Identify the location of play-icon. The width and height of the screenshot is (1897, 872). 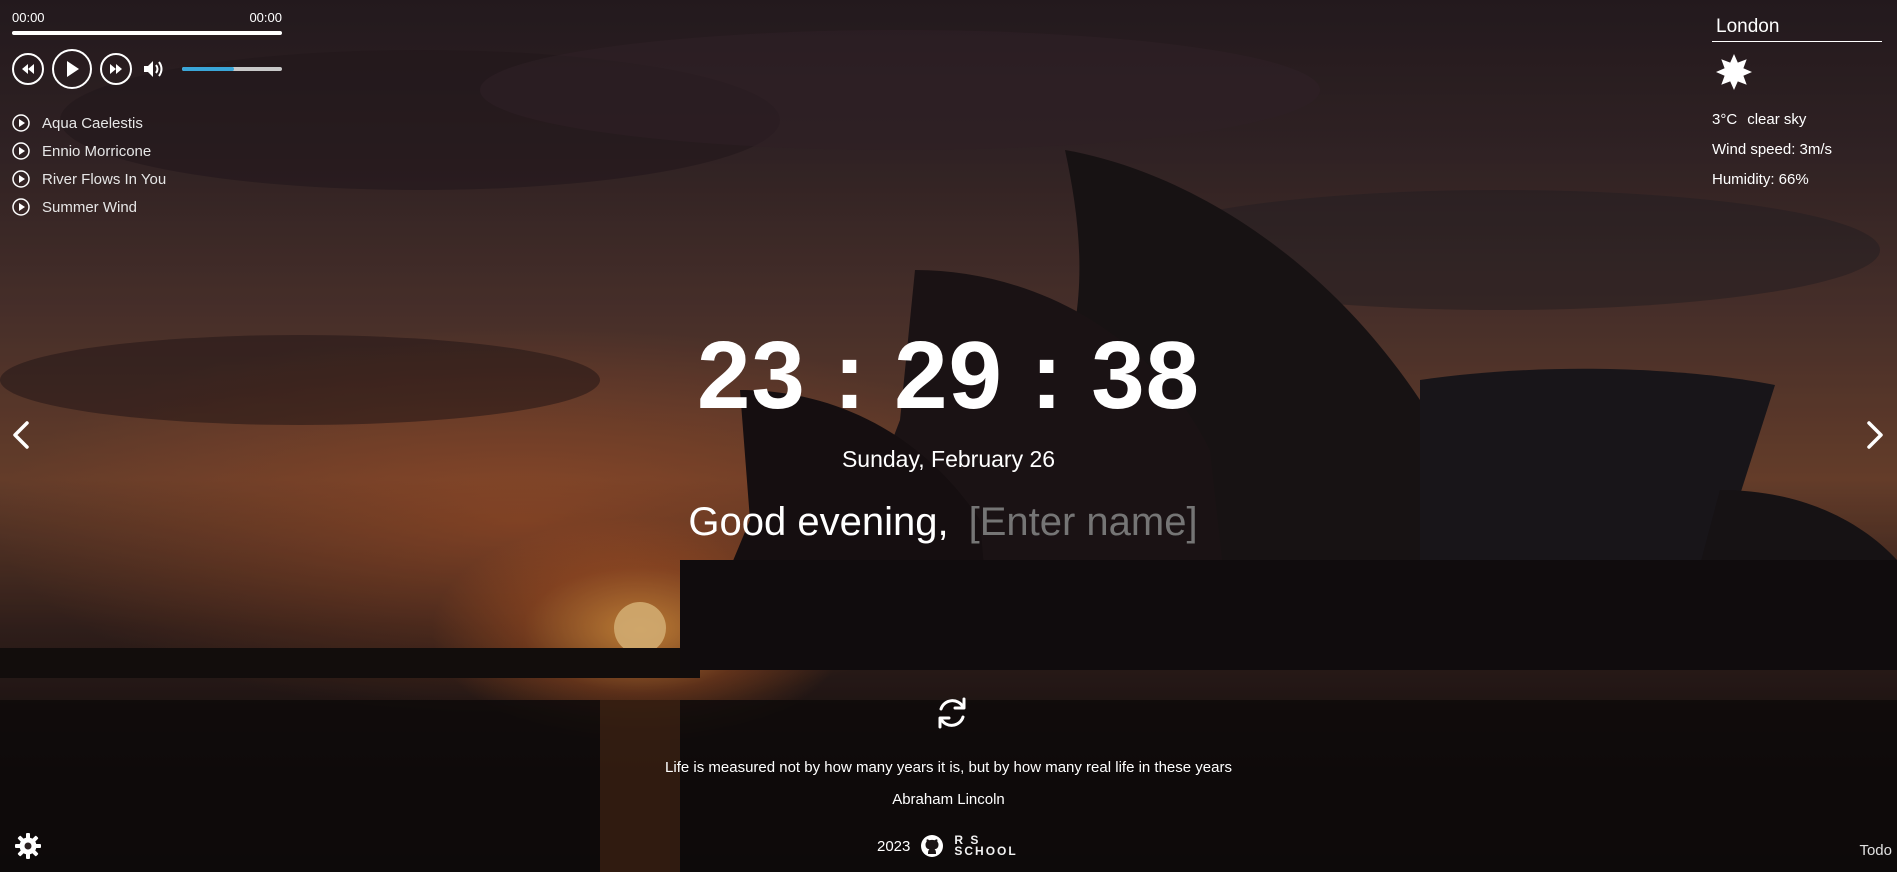
(73, 69).